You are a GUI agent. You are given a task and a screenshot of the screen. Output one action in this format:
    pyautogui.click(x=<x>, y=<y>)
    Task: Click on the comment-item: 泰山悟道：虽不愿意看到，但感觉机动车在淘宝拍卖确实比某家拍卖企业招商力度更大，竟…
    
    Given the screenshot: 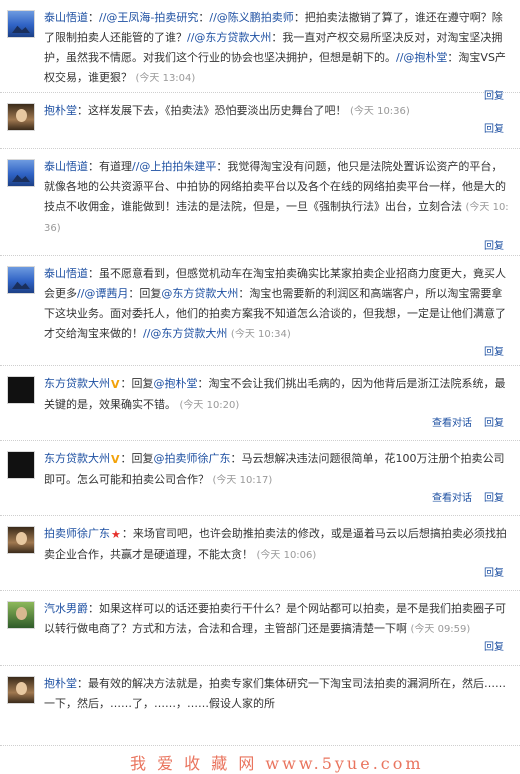 What is the action you would take?
    pyautogui.click(x=260, y=311)
    